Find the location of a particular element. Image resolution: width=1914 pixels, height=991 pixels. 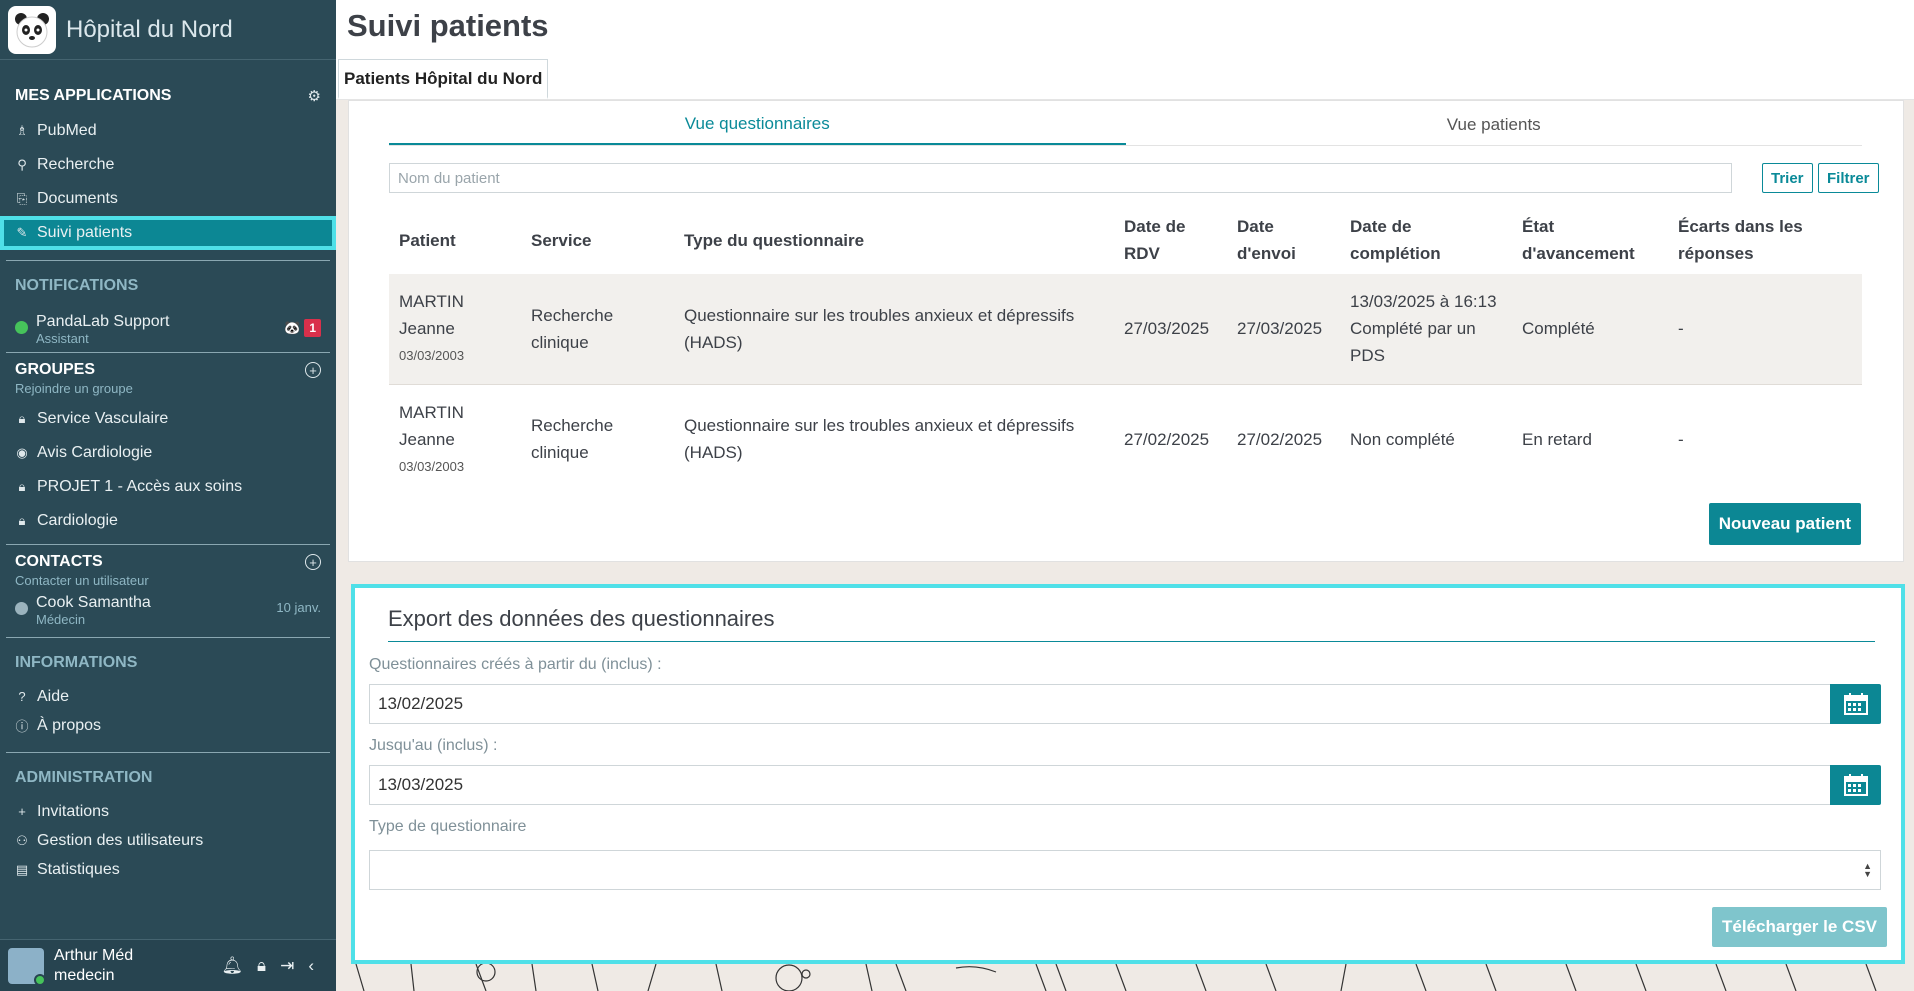

logout-icon: ⇥ is located at coordinates (287, 966).